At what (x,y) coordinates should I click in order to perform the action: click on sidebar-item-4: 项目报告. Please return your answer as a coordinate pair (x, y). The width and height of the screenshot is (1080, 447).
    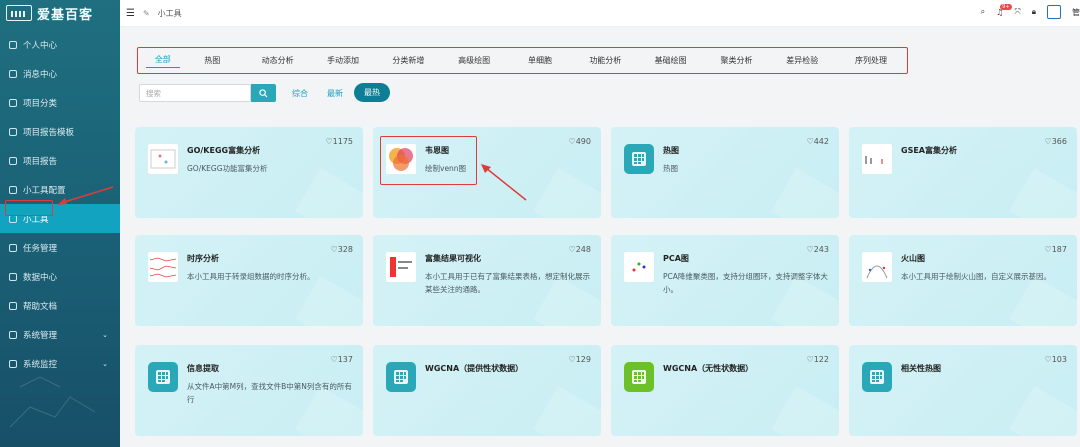
    Looking at the image, I should click on (60, 160).